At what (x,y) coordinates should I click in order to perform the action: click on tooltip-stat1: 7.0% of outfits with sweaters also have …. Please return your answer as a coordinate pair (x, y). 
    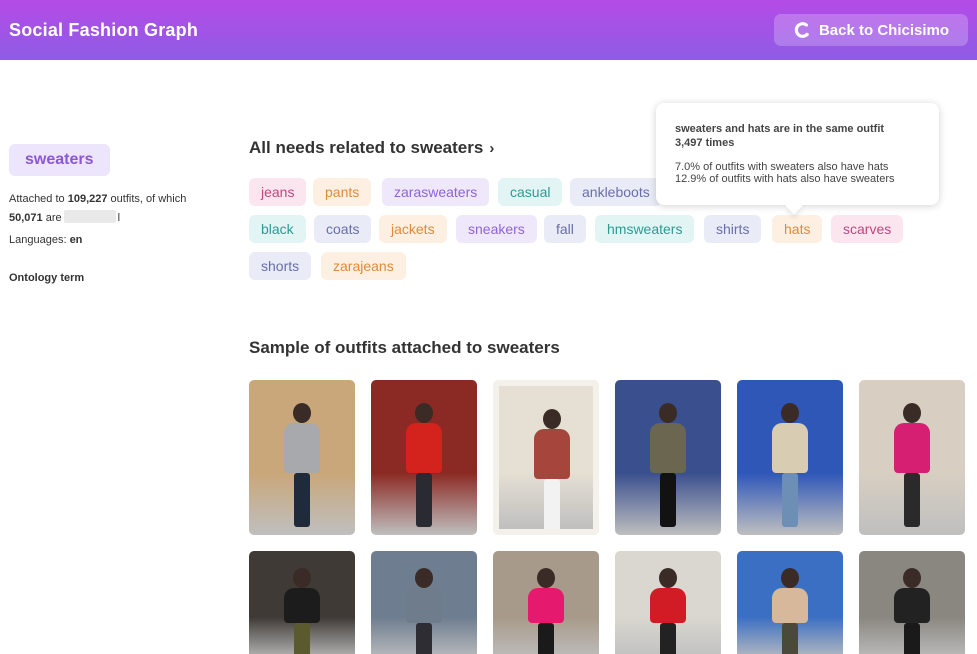
    Looking at the image, I should click on (782, 167).